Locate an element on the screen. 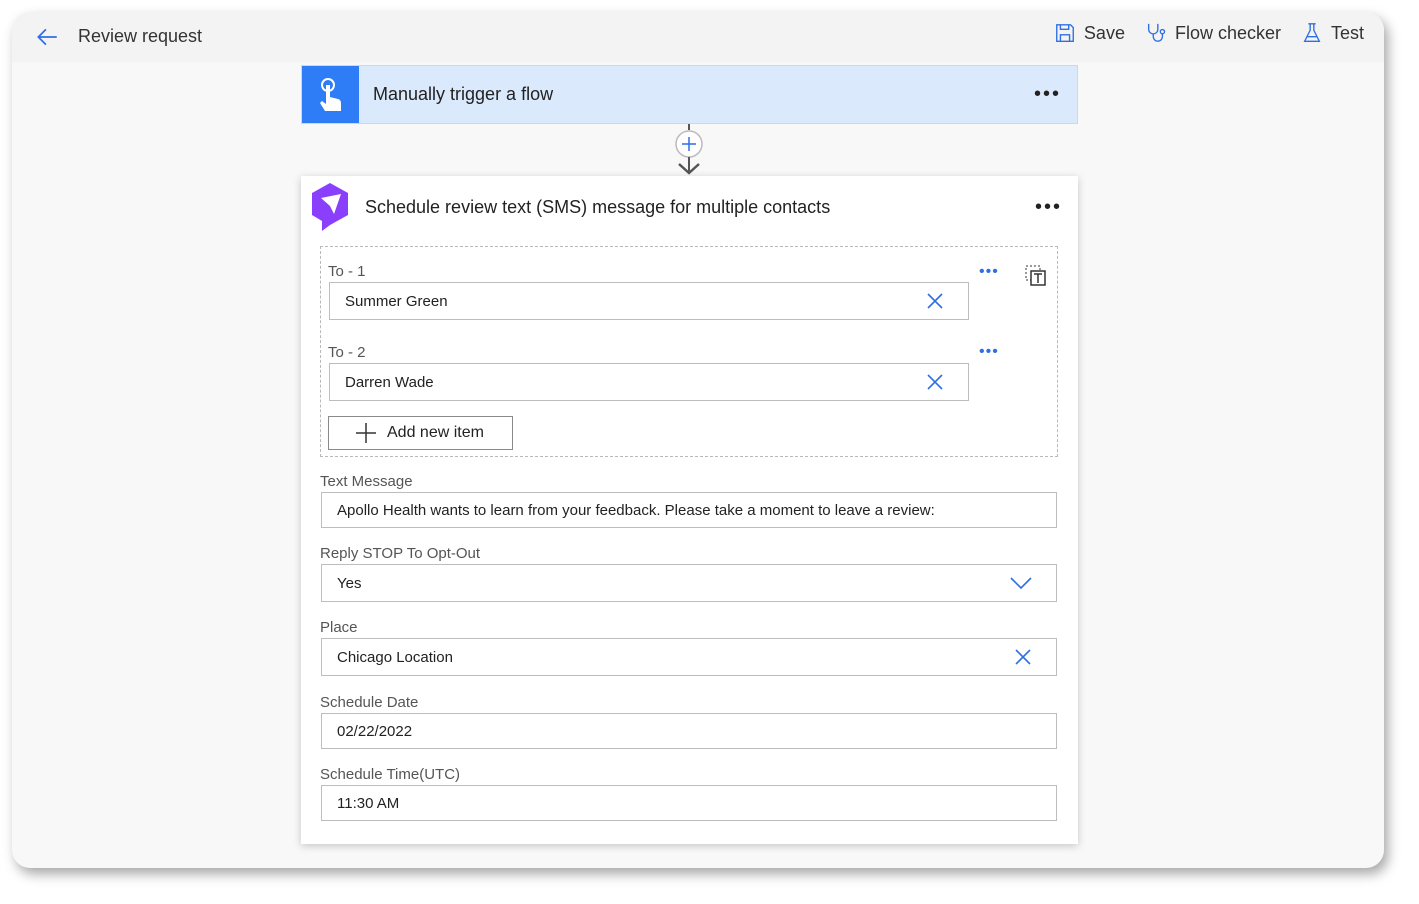 The width and height of the screenshot is (1419, 904). schedule-date-value: 02/22/2022 is located at coordinates (375, 731).